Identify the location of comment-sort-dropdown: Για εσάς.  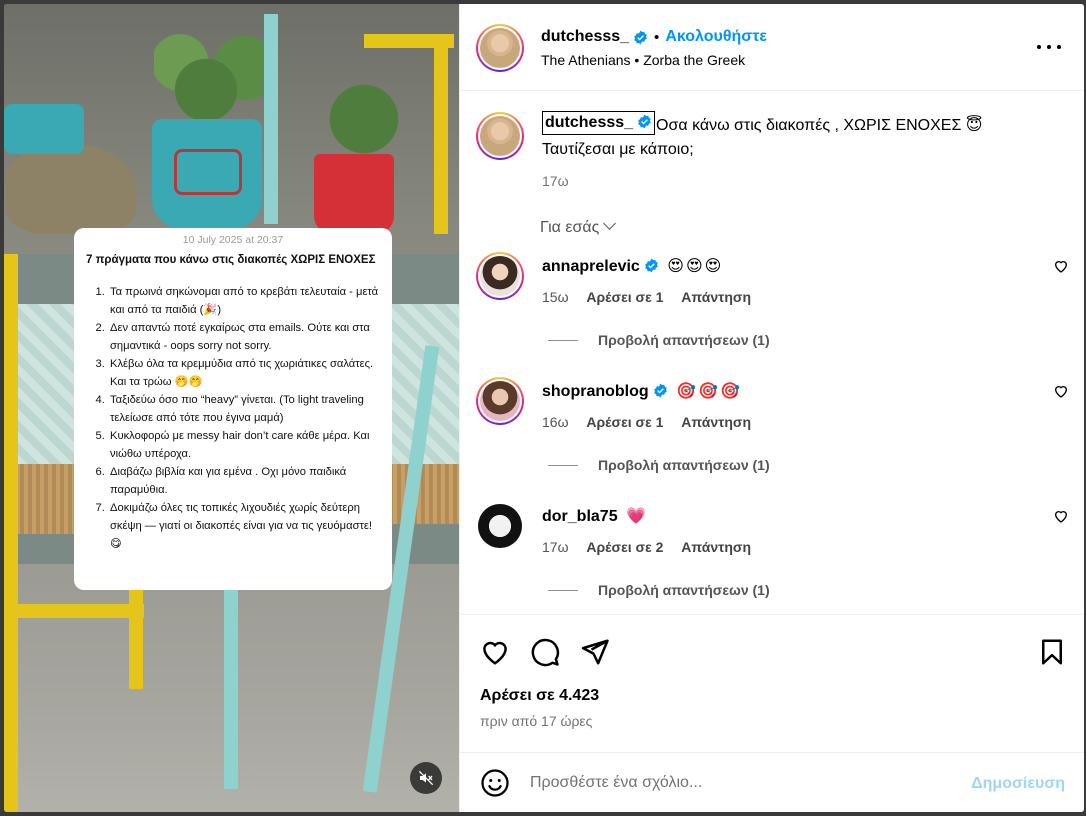
(578, 227).